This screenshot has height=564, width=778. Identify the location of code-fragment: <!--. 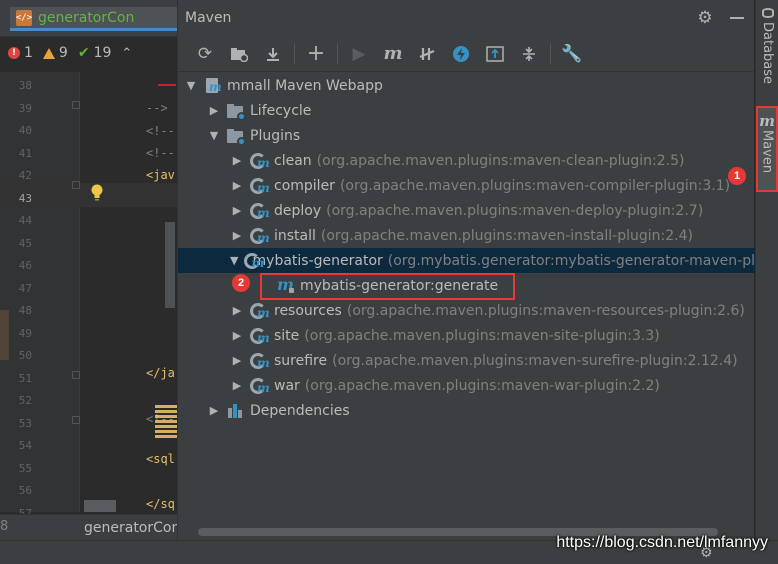
(160, 153).